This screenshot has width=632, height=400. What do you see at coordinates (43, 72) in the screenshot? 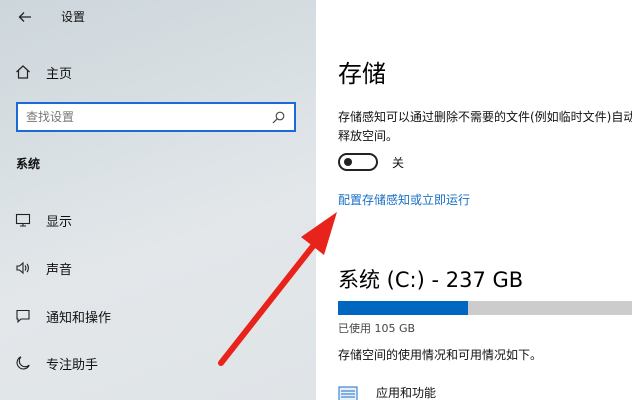
I see `sidebar-item-home: 主页` at bounding box center [43, 72].